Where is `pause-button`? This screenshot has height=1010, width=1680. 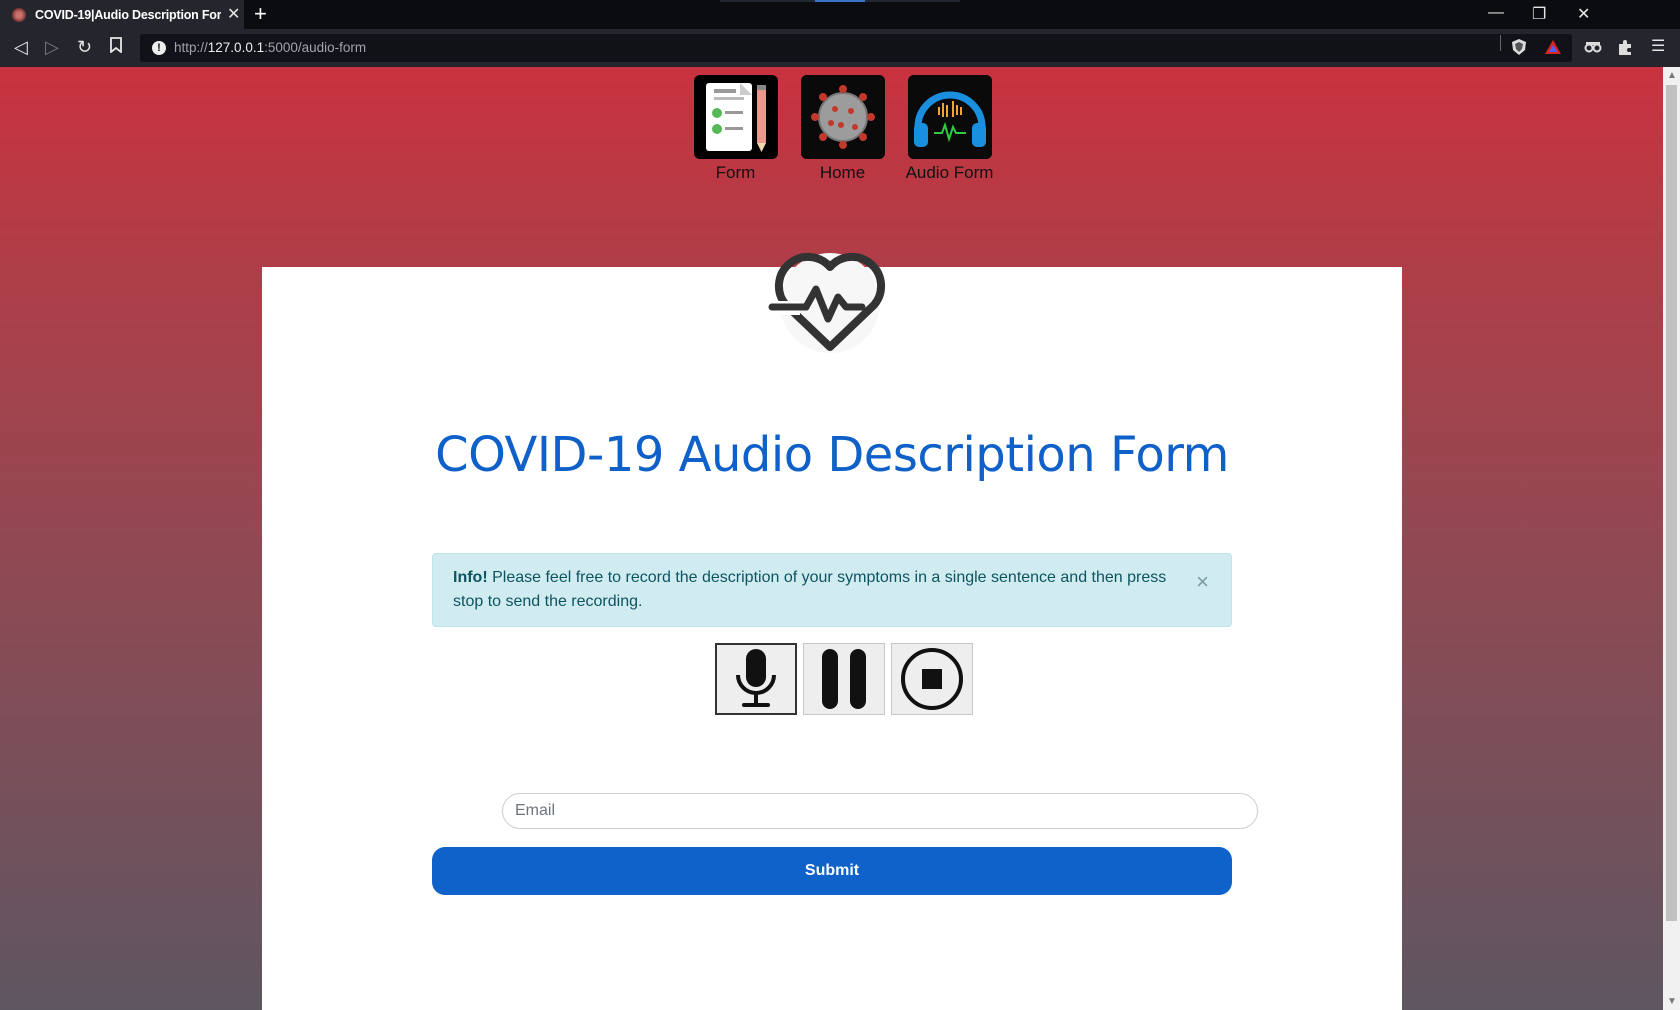
pause-button is located at coordinates (844, 679).